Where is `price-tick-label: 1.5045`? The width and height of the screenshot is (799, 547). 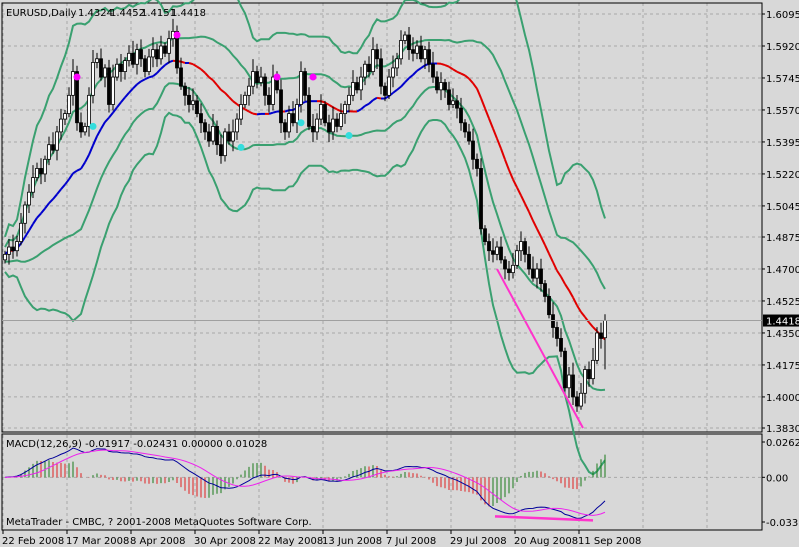 price-tick-label: 1.5045 is located at coordinates (782, 207).